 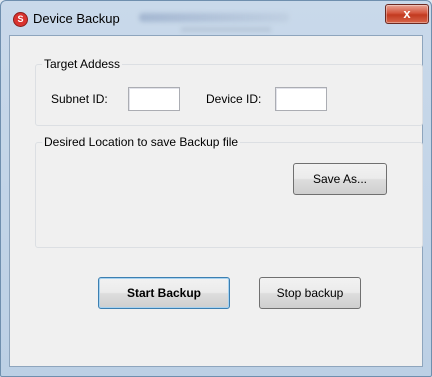 I want to click on window-title: Device Backup, so click(x=76, y=18).